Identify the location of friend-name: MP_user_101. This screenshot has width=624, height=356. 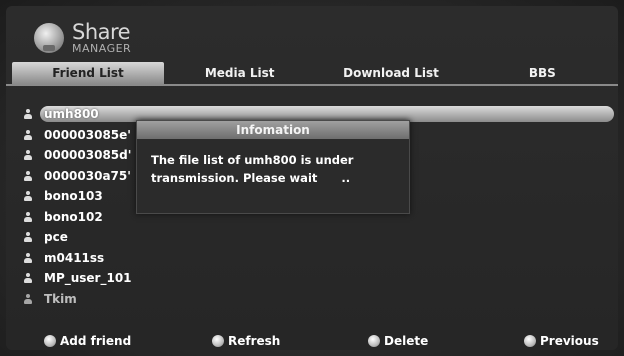
(88, 278).